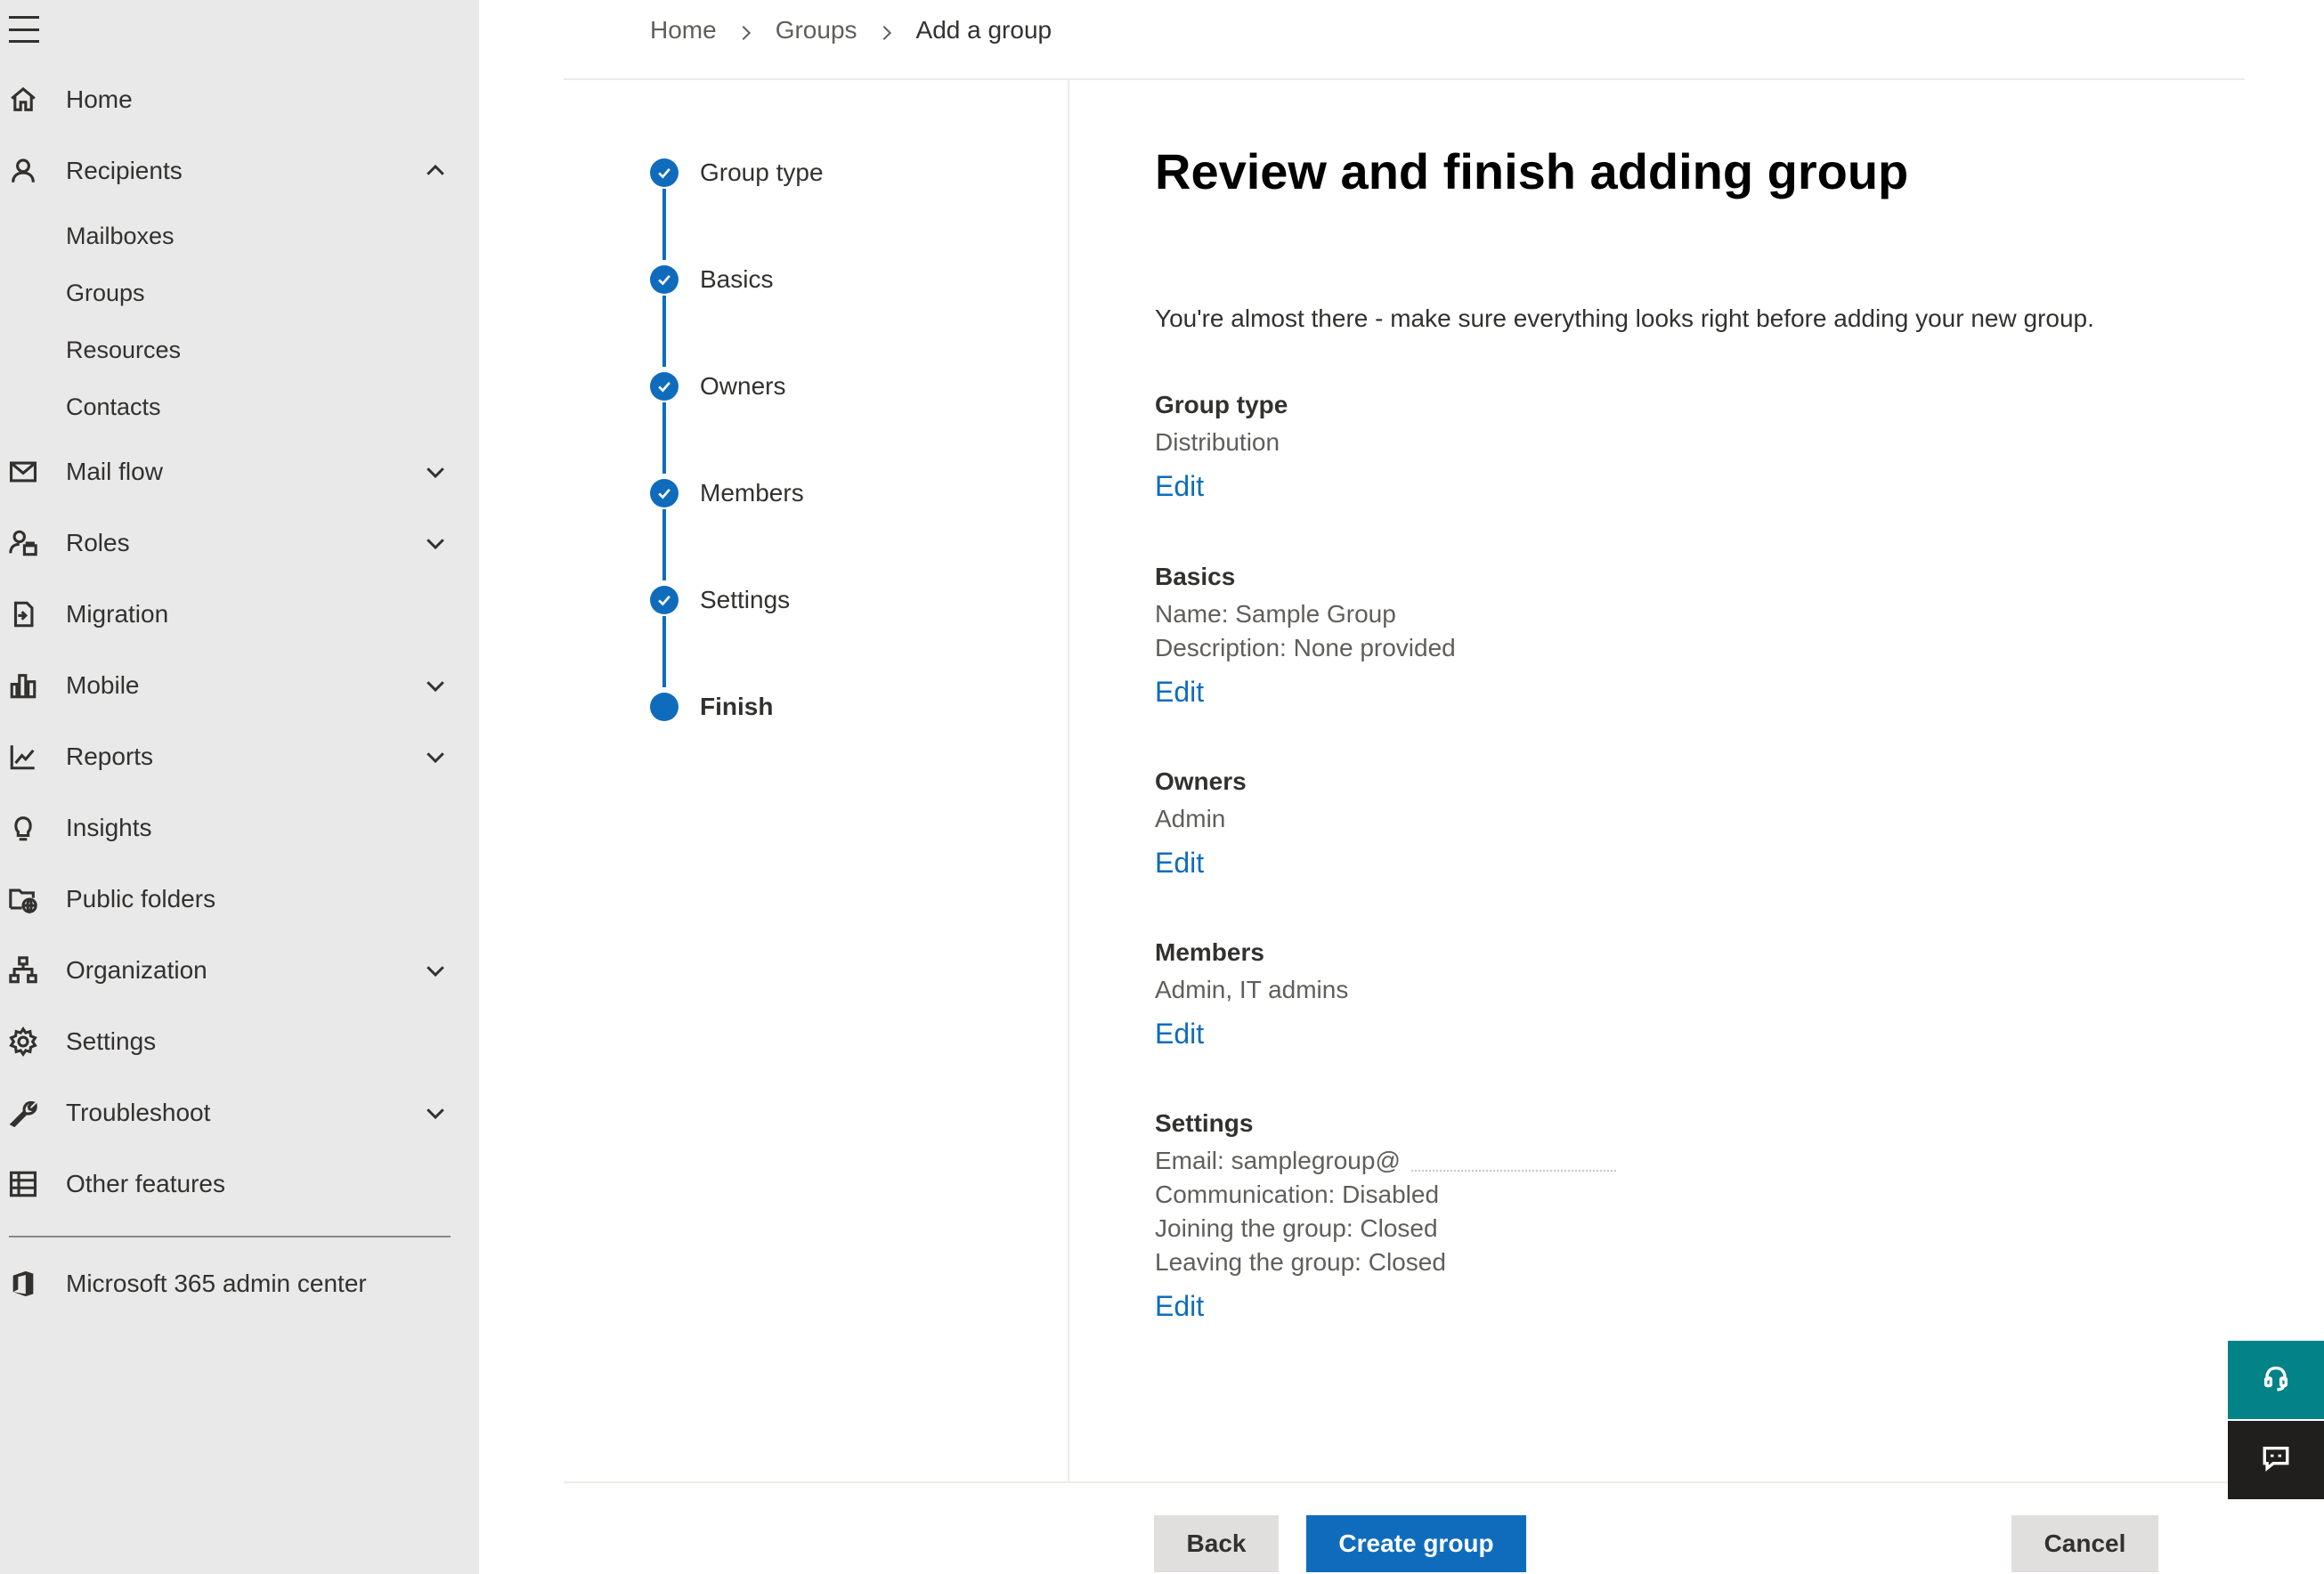  Describe the element at coordinates (684, 30) in the screenshot. I see `breadcrumb-home: Home` at that location.